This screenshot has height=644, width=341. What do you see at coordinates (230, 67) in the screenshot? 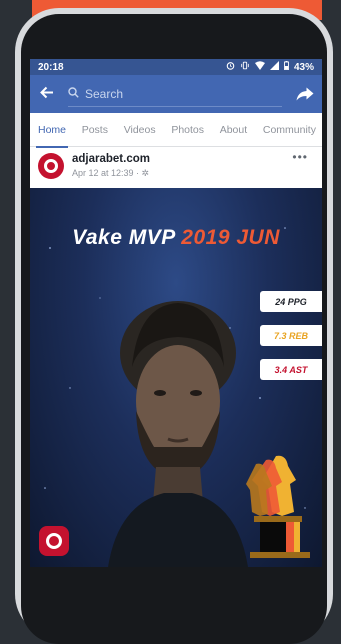
I see `alarm-icon` at bounding box center [230, 67].